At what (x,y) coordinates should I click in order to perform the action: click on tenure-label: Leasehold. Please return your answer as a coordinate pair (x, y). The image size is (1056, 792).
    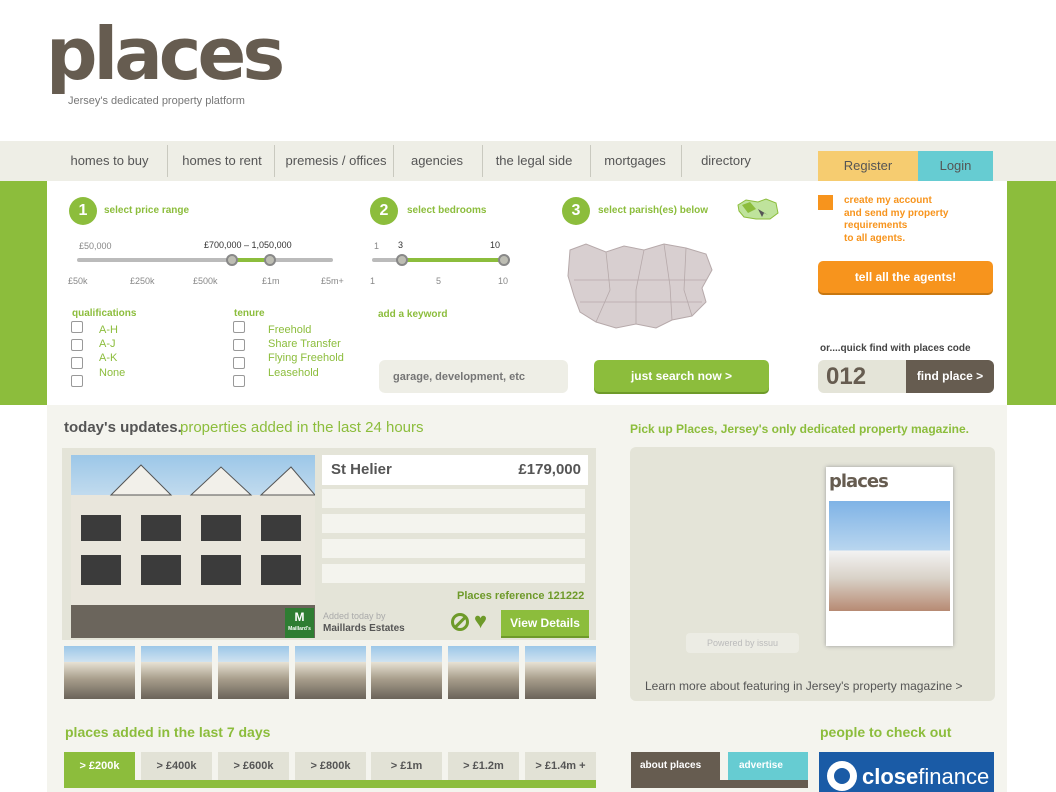
    Looking at the image, I should click on (293, 373).